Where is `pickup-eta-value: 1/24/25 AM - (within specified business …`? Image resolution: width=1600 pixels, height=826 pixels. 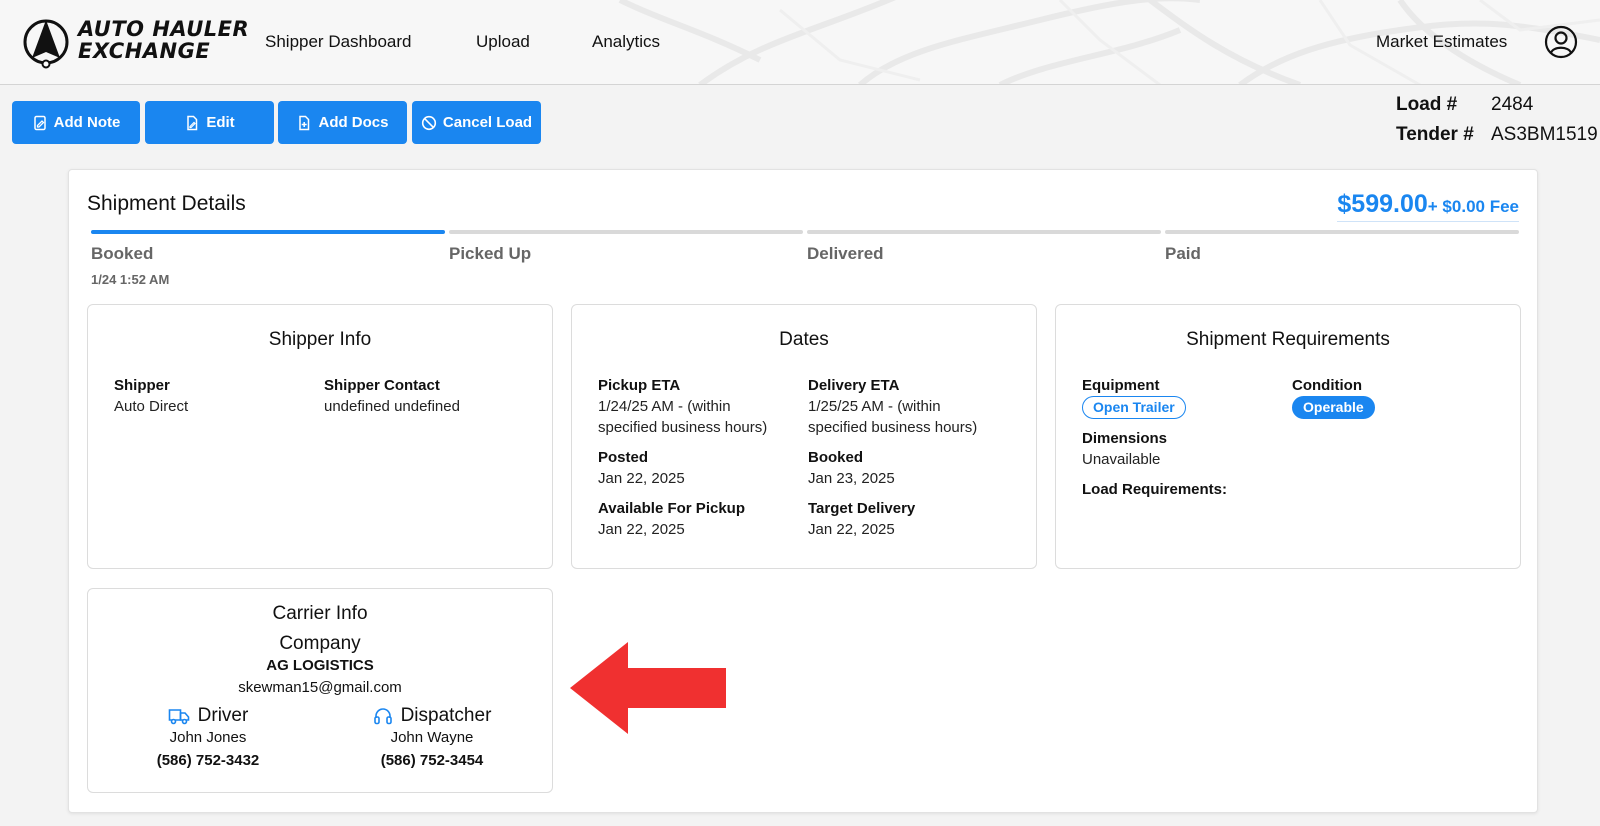
pickup-eta-value: 1/24/25 AM - (within specified business … is located at coordinates (683, 417).